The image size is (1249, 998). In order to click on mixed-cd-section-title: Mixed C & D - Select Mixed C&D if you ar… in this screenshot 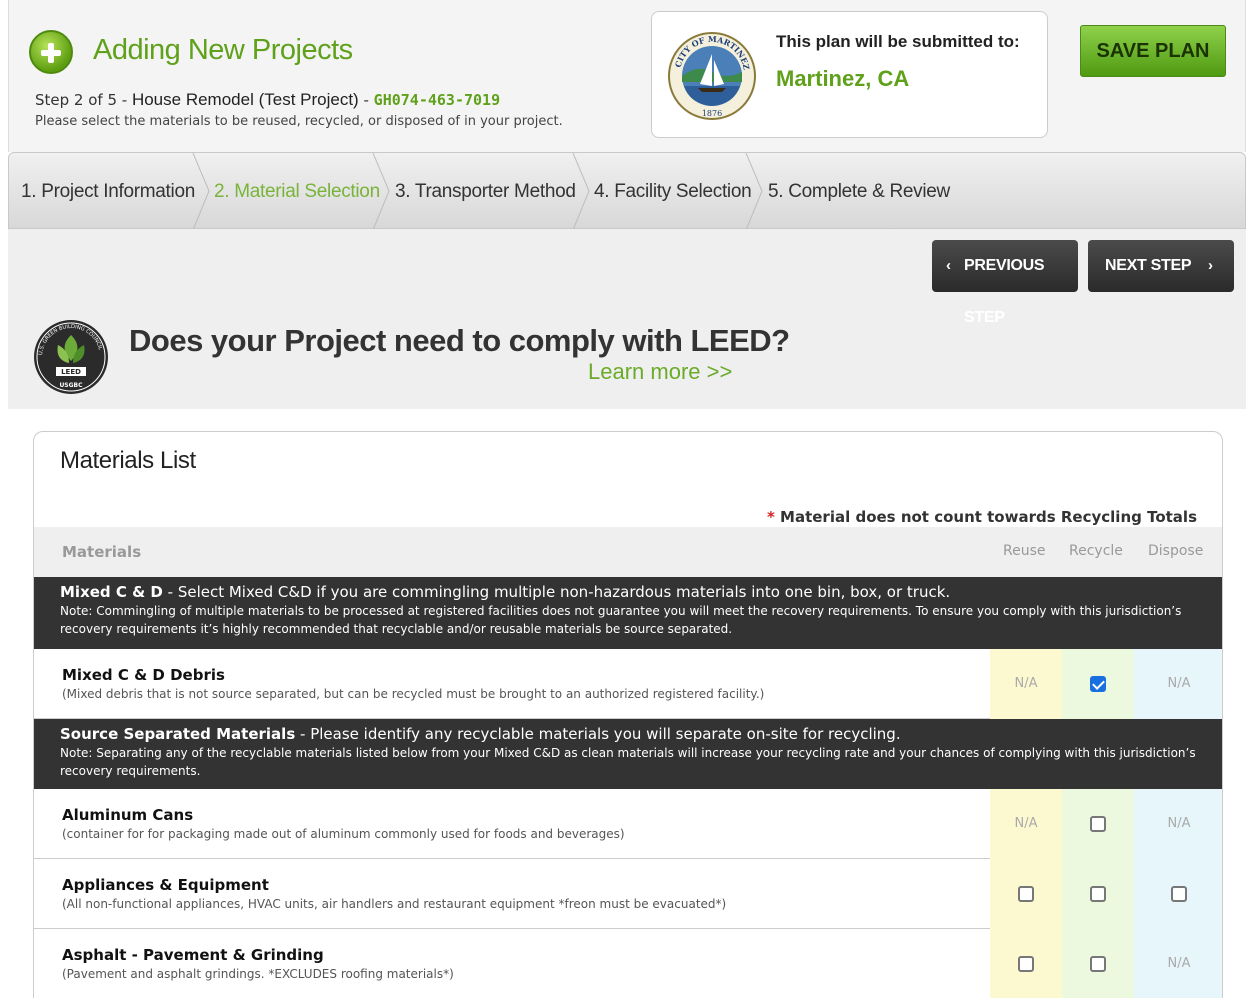, I will do `click(505, 592)`.